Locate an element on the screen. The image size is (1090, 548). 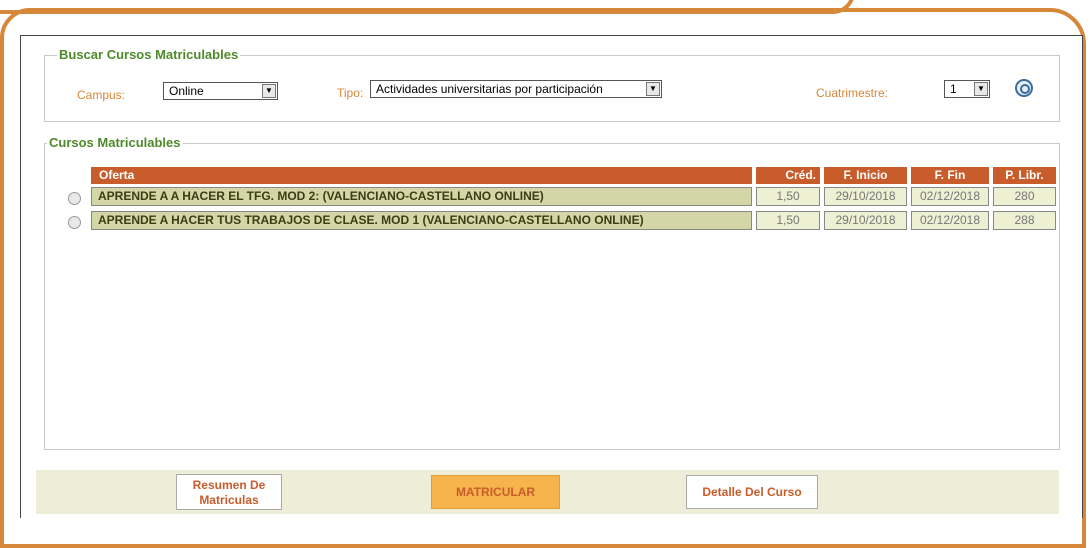
campus-value: Online is located at coordinates (186, 91).